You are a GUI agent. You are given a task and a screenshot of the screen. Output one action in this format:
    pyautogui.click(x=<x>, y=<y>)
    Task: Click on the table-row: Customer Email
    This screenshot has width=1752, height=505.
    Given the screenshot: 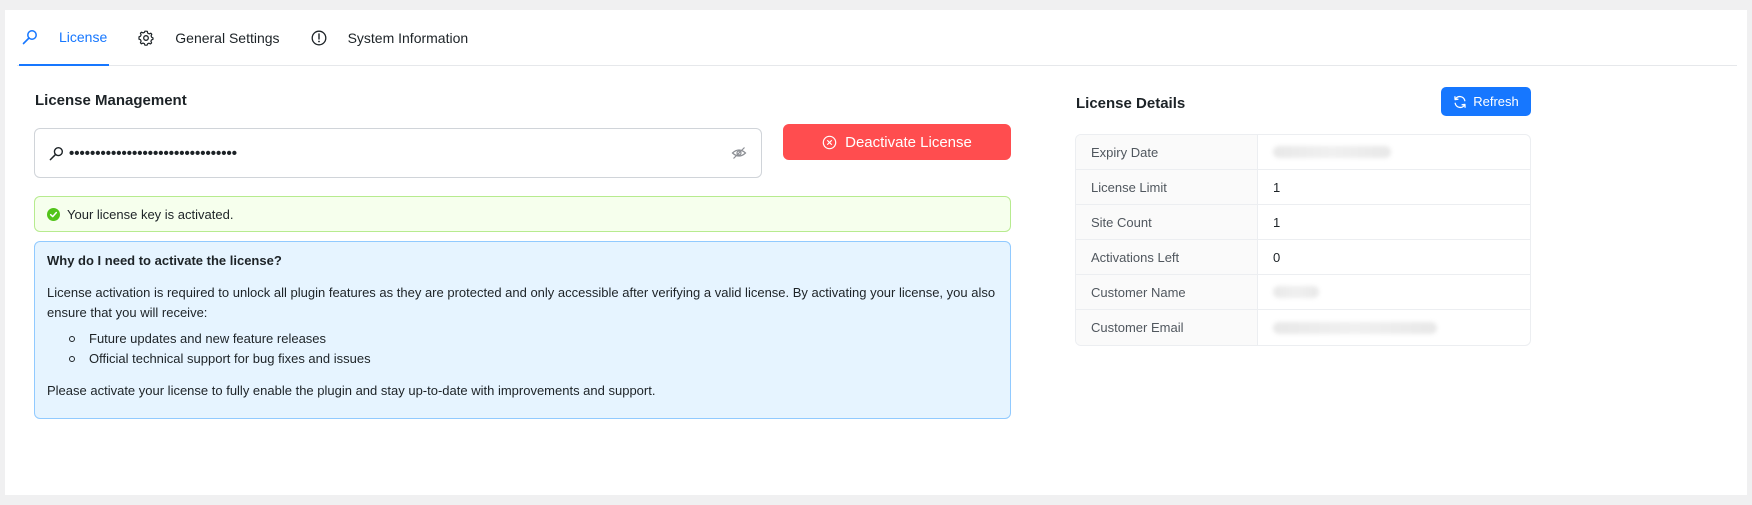 What is the action you would take?
    pyautogui.click(x=1303, y=327)
    